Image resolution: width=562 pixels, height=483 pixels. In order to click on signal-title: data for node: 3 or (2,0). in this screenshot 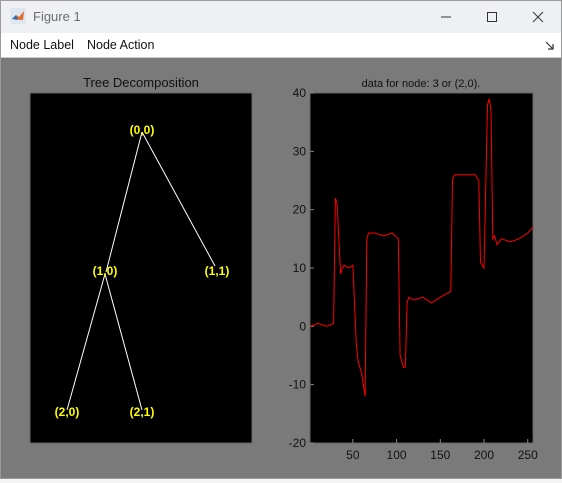, I will do `click(421, 84)`.